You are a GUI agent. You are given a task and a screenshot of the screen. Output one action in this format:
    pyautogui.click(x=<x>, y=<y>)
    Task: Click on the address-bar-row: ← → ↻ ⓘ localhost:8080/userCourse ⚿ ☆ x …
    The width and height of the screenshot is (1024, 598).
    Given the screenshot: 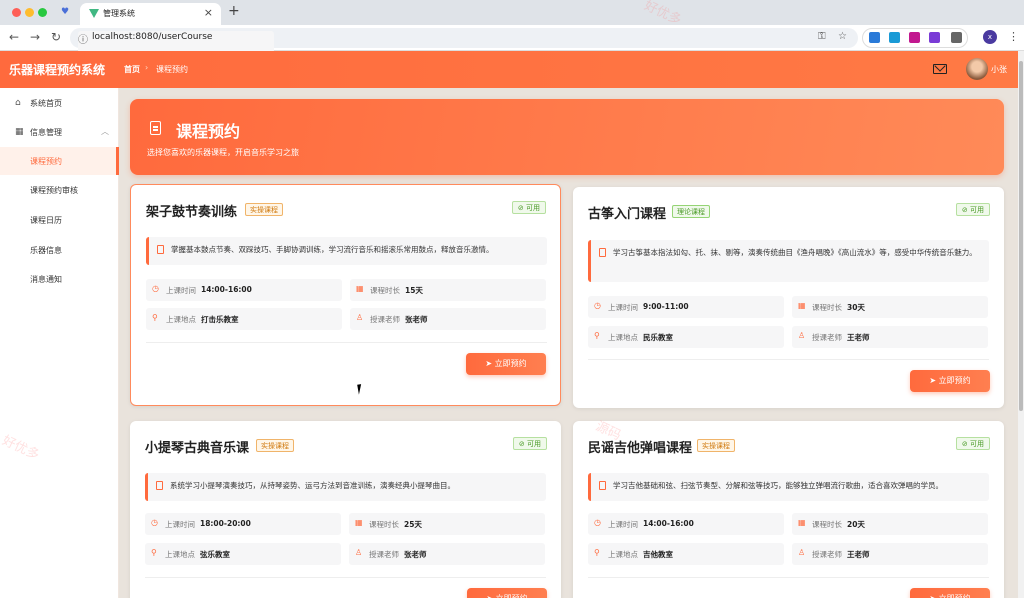 What is the action you would take?
    pyautogui.click(x=512, y=39)
    